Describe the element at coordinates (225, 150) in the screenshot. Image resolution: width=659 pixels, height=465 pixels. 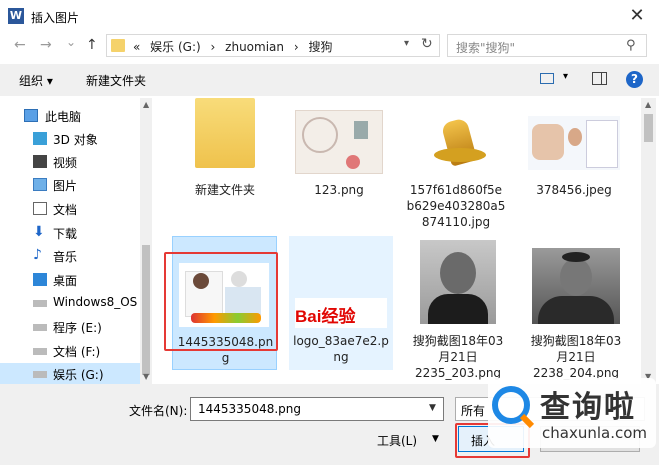
I see `file-item-new-folder: 新建文件夹` at that location.